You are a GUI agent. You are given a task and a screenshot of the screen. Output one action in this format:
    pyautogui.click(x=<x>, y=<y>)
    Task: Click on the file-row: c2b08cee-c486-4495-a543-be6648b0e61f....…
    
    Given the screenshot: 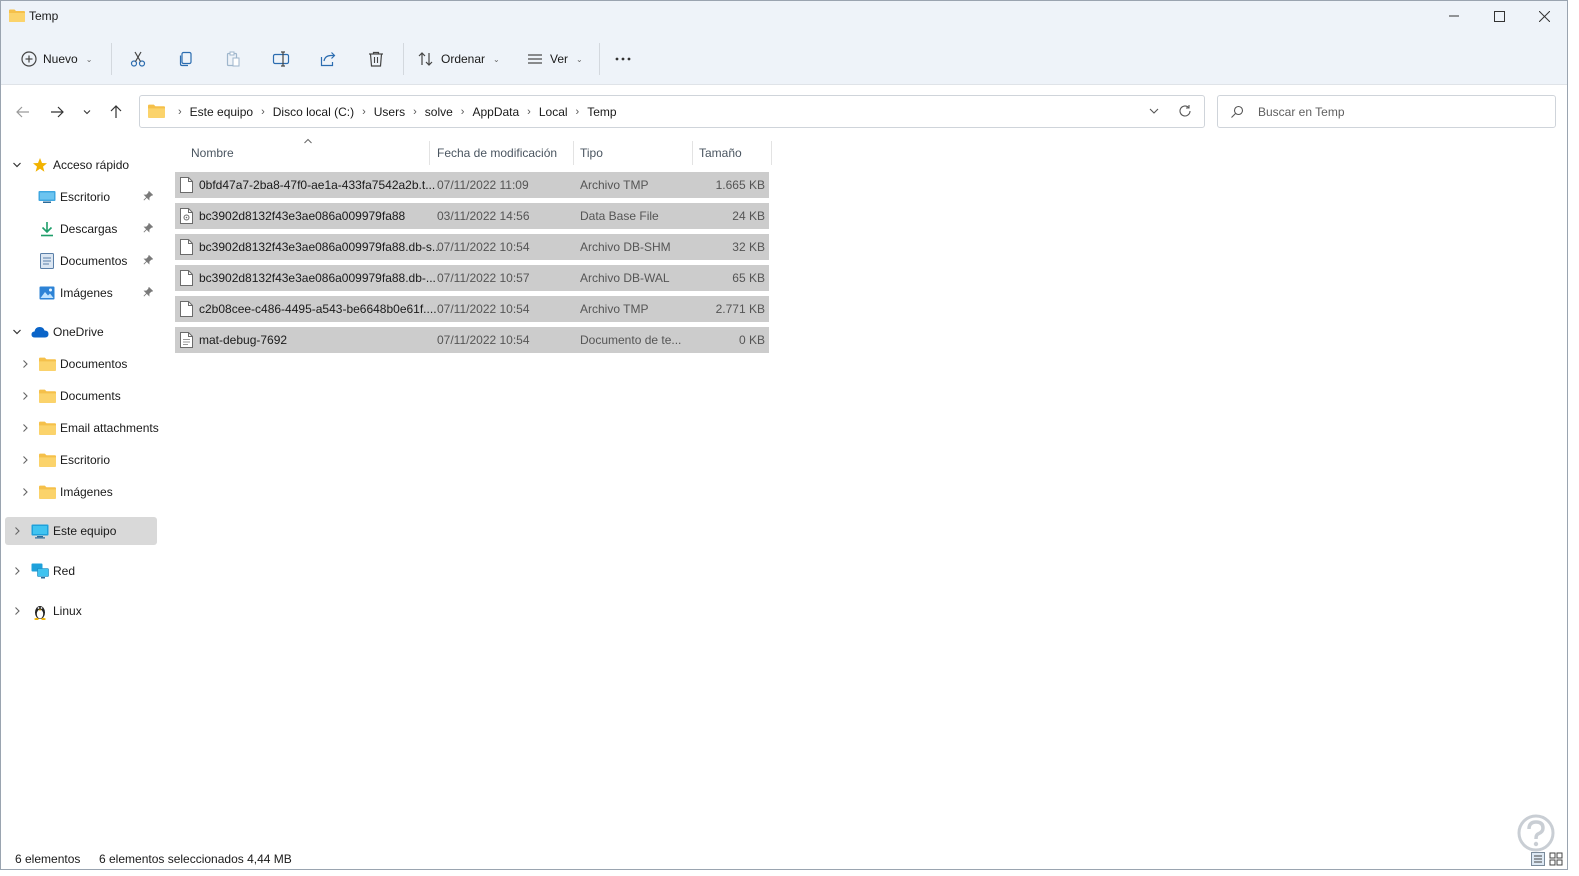 What is the action you would take?
    pyautogui.click(x=472, y=309)
    